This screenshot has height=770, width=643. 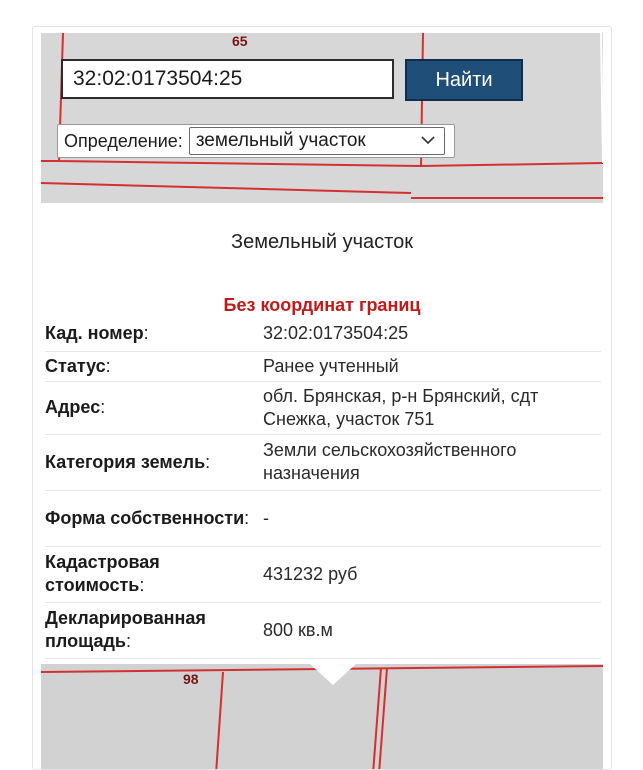 What do you see at coordinates (428, 140) in the screenshot?
I see `chevron-down-icon` at bounding box center [428, 140].